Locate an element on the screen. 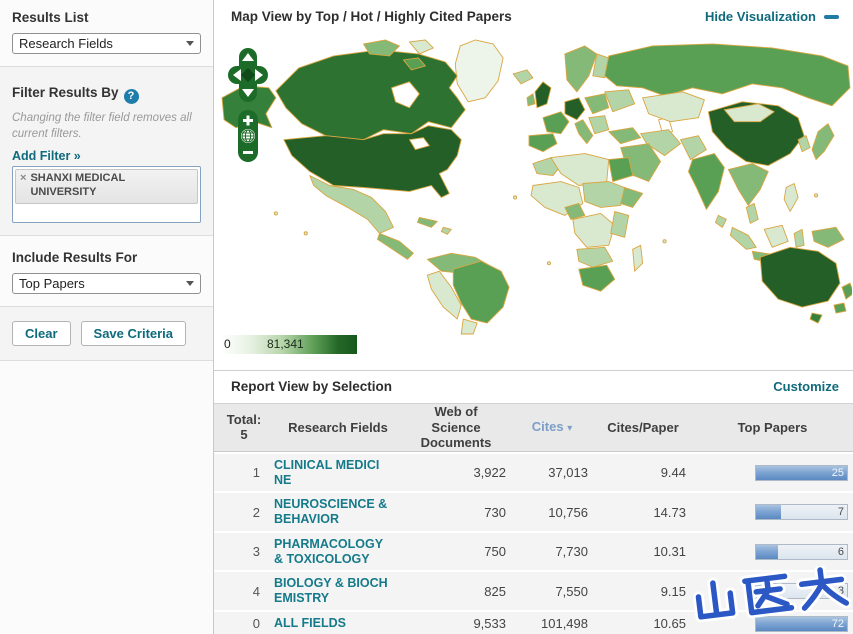  report-view-title: Report View by Selection is located at coordinates (312, 386).